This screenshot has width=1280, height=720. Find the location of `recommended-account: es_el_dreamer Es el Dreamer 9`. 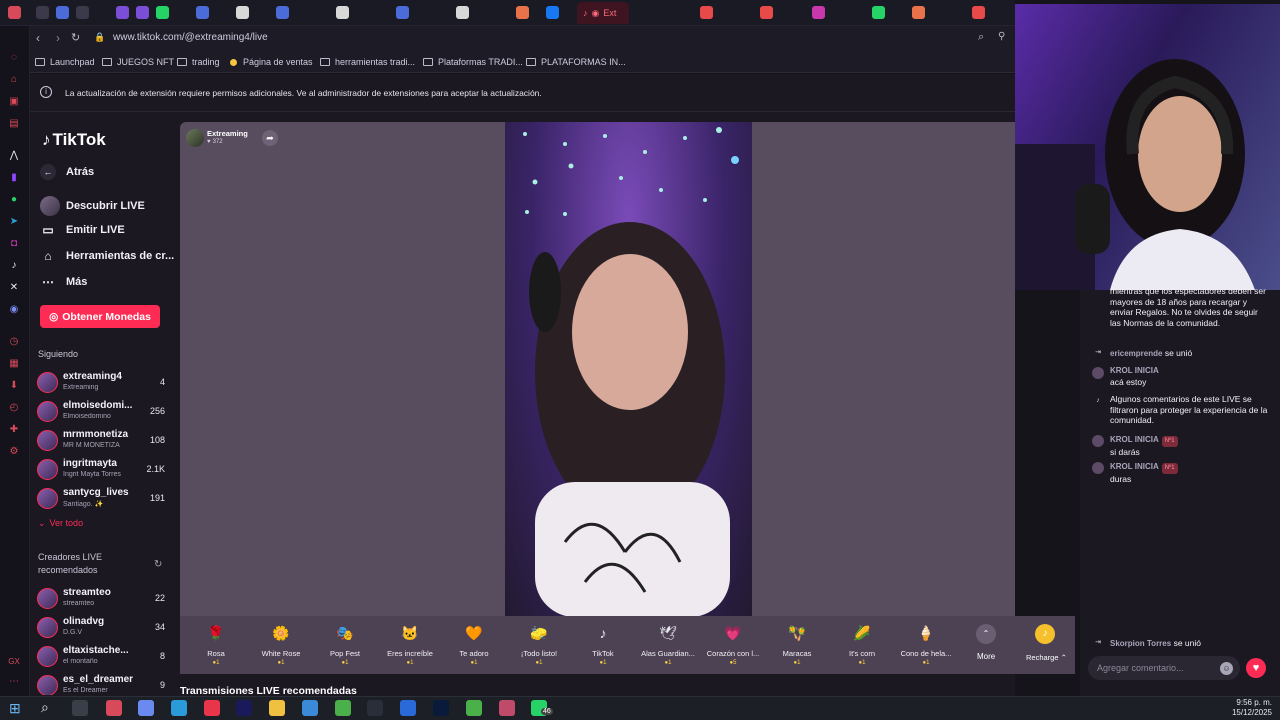

recommended-account: es_el_dreamer Es el Dreamer 9 is located at coordinates (101, 684).